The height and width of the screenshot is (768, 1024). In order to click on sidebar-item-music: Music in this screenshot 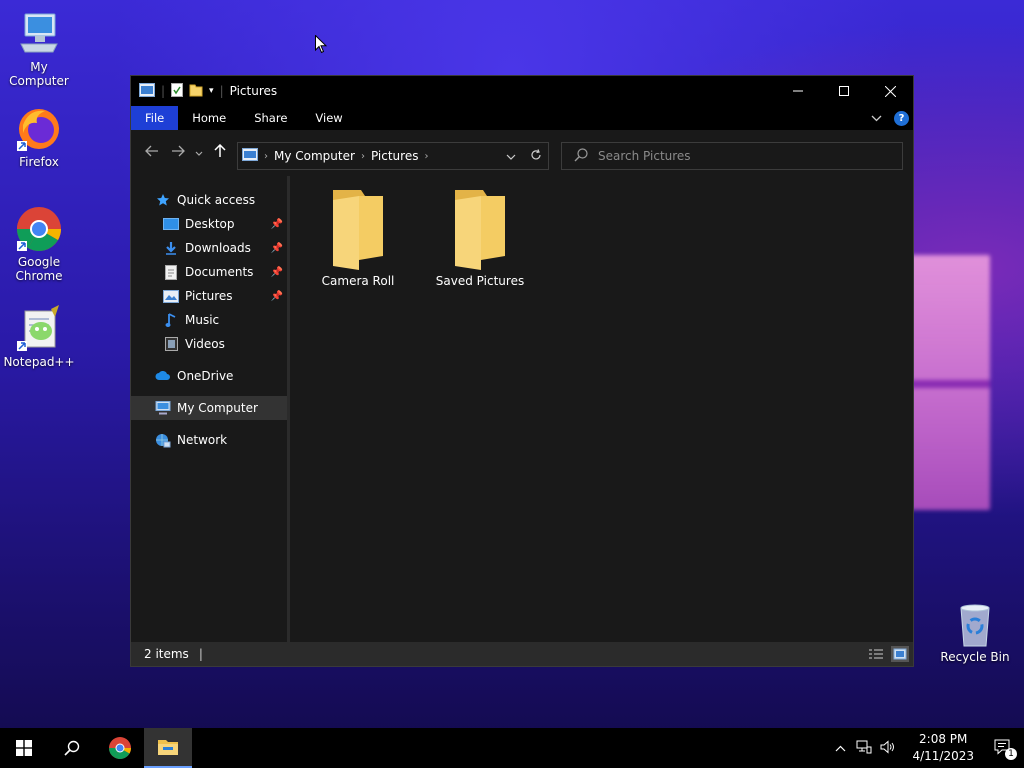, I will do `click(209, 320)`.